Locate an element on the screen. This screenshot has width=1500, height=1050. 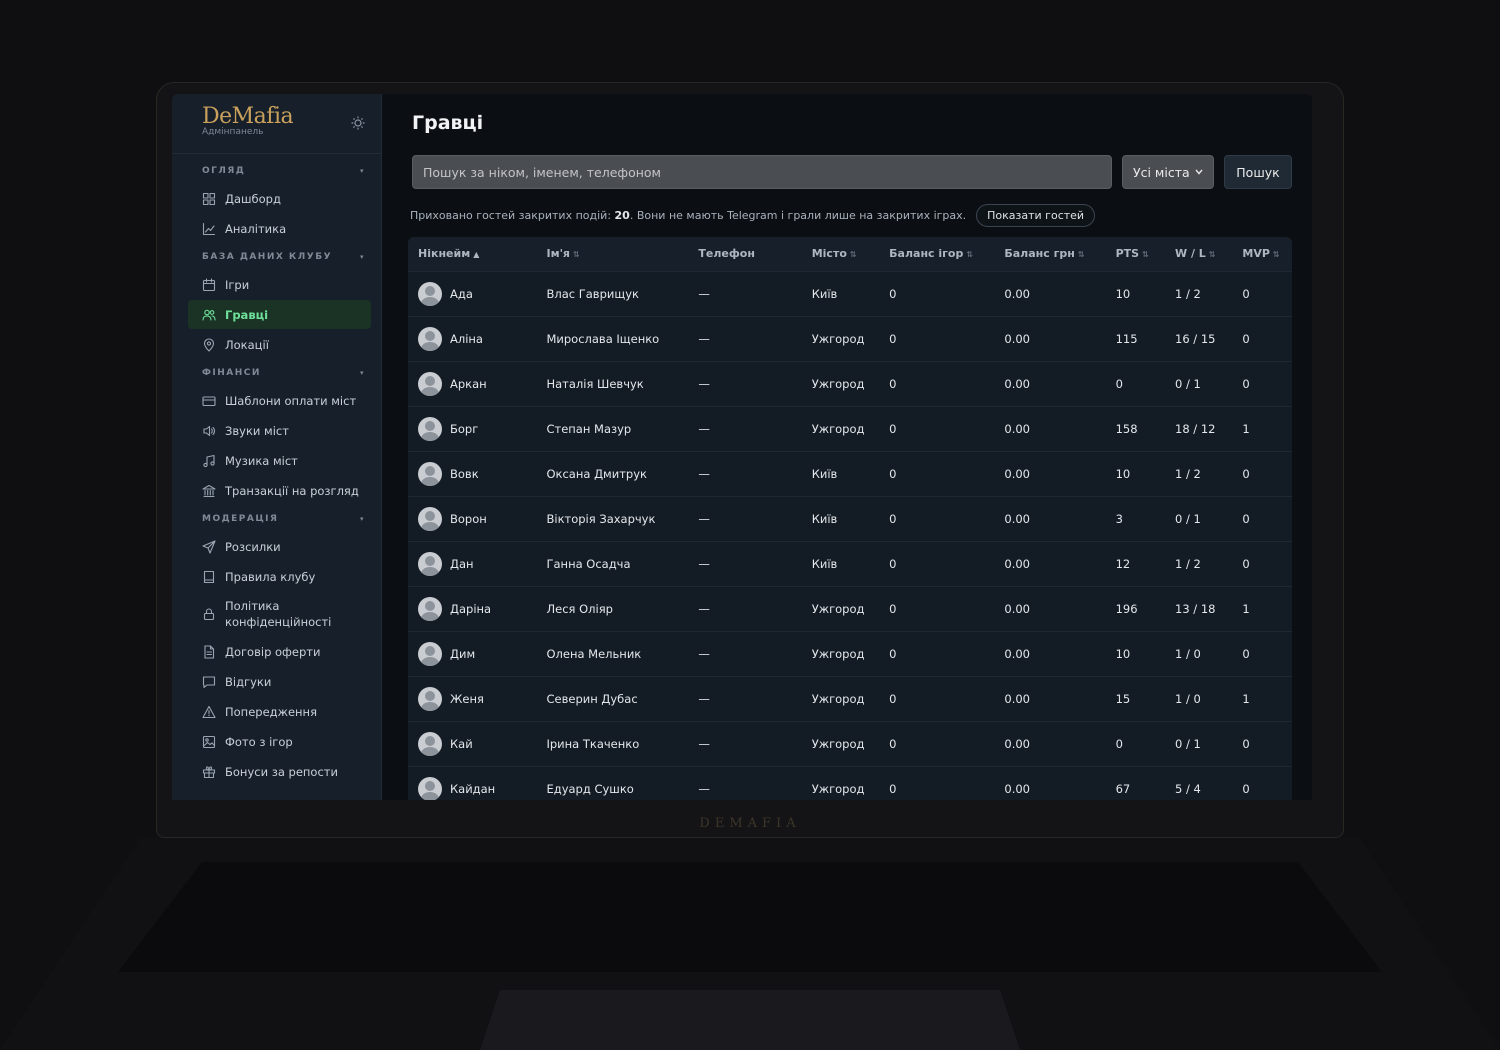
column-header-3: Місто ⇅ is located at coordinates (840, 254).